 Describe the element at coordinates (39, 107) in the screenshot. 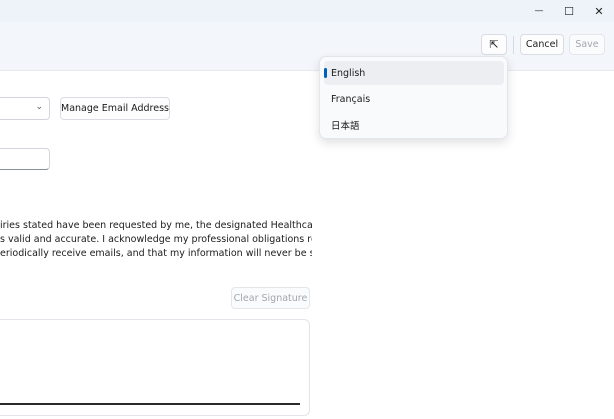

I see `chevron-down-icon: ⌄` at that location.